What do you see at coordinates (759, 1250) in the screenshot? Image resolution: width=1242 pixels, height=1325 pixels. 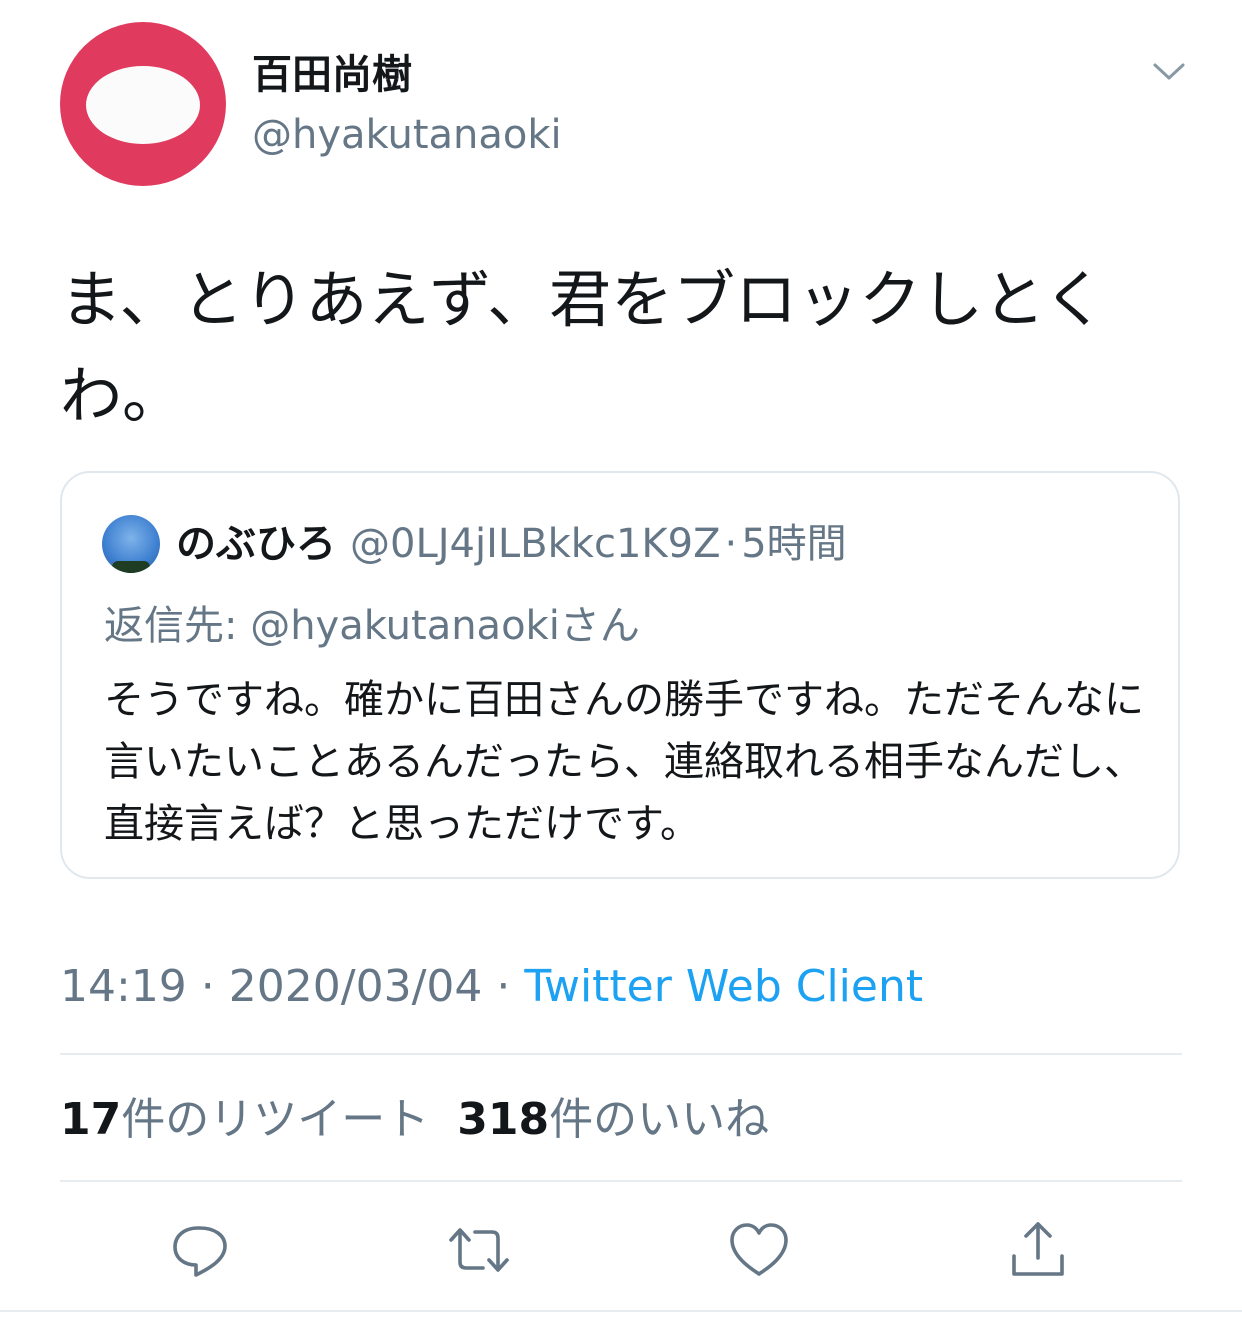 I see `heart-icon` at bounding box center [759, 1250].